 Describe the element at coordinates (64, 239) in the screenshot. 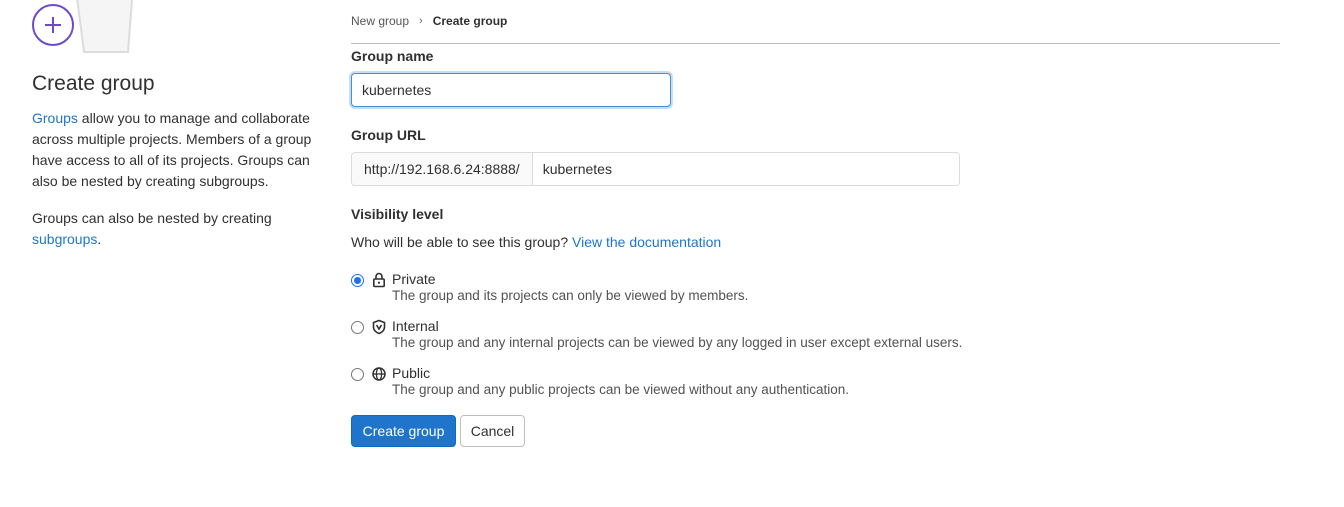

I see `subgroups-link: subgroups` at that location.